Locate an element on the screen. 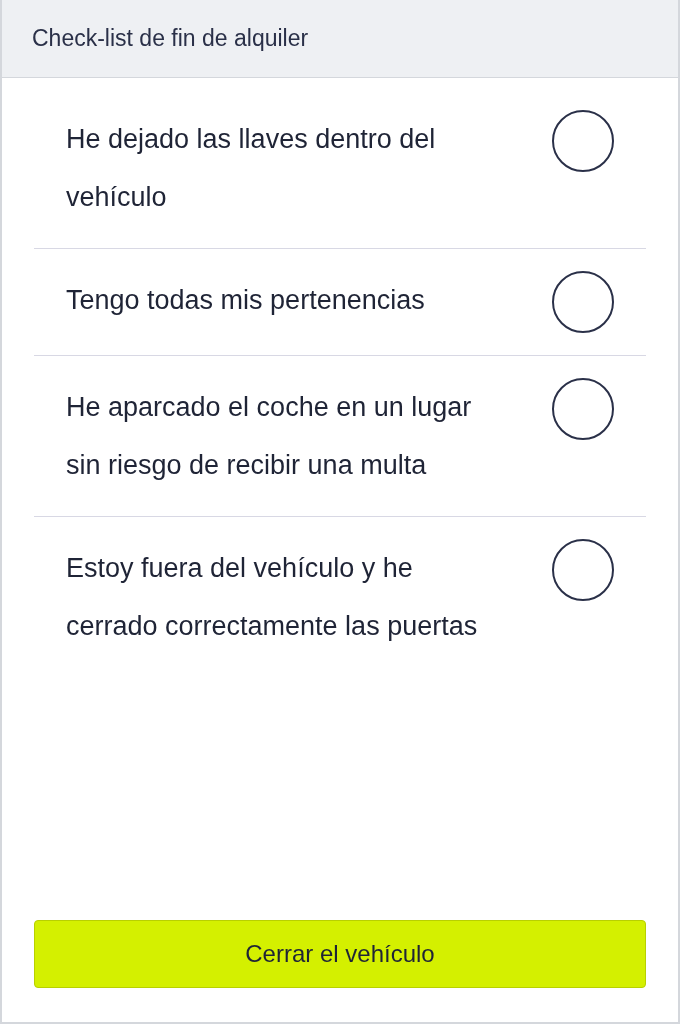 The image size is (680, 1024). checklist-item-label: He dejado las llaves dentro del vehículo is located at coordinates (251, 168).